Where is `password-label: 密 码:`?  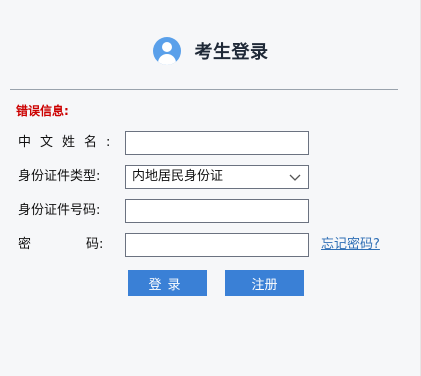
password-label: 密 码: is located at coordinates (60, 245).